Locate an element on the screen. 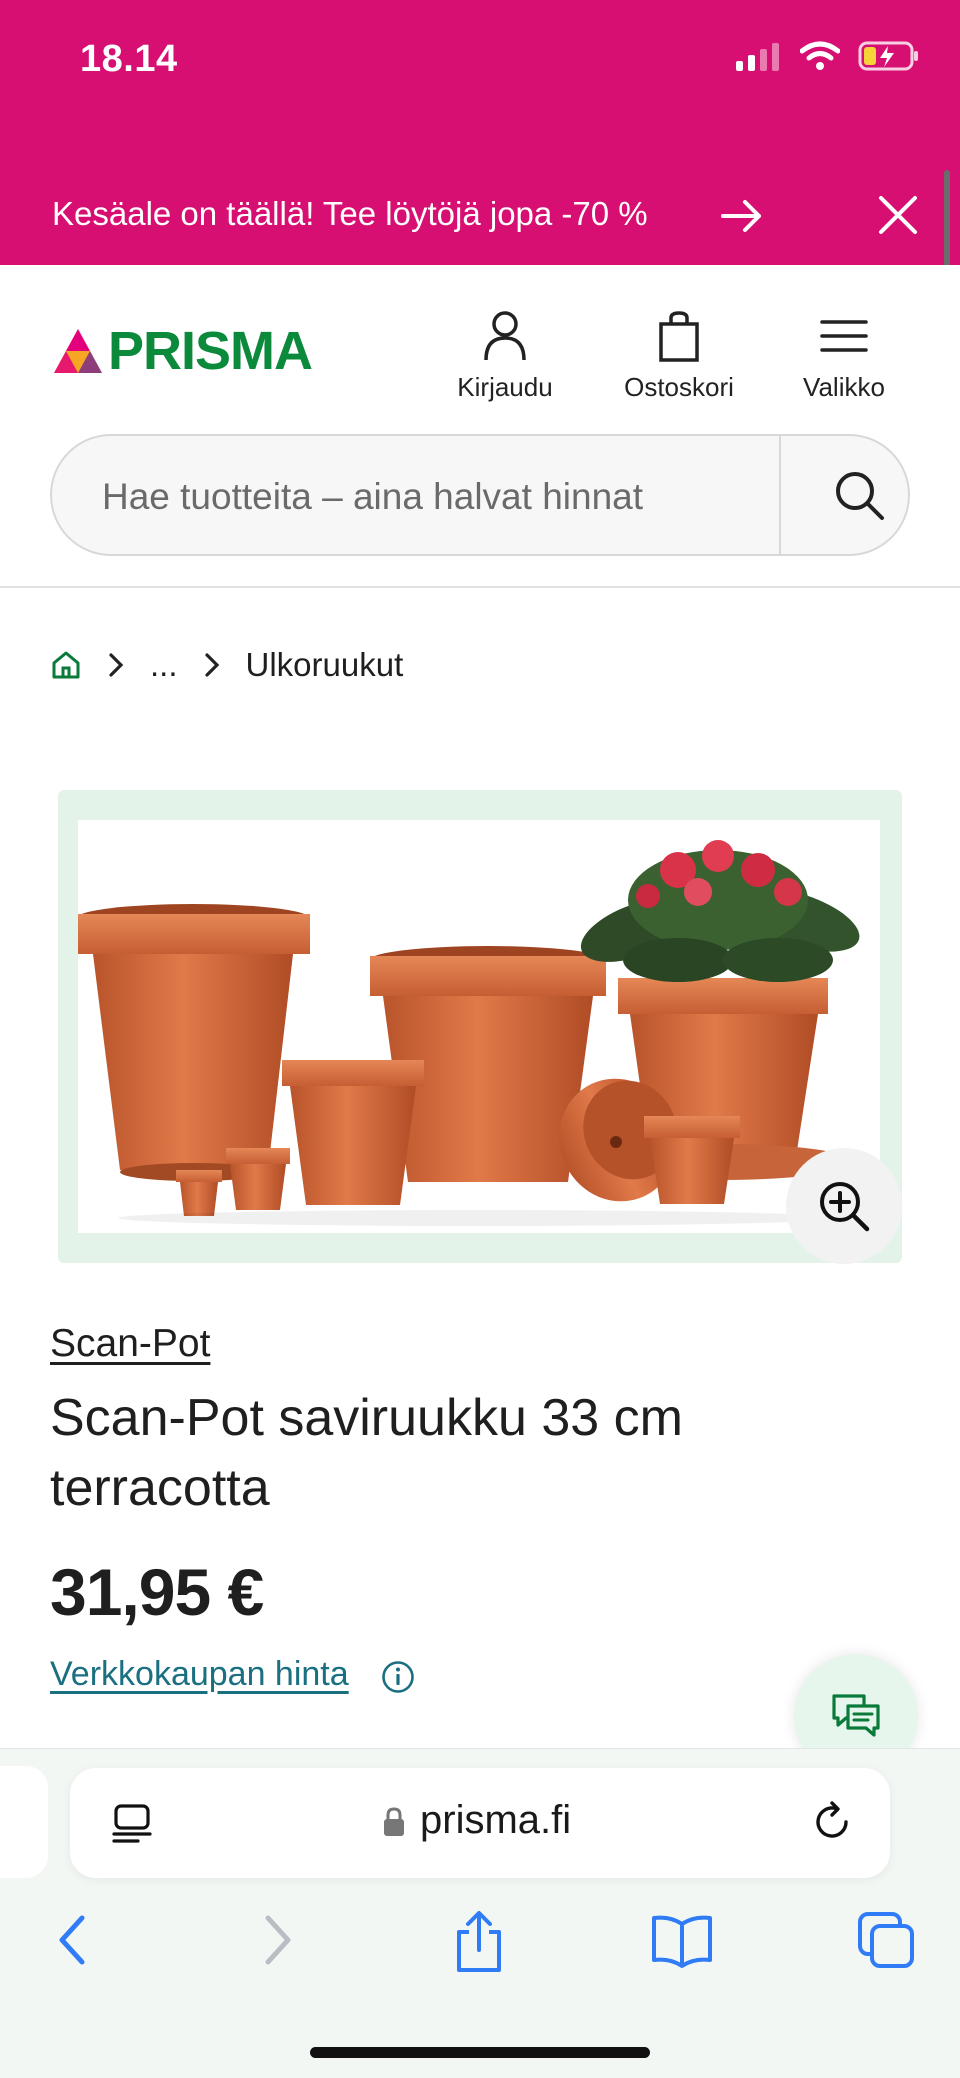 This screenshot has height=2078, width=960. arrow-right-icon is located at coordinates (742, 216).